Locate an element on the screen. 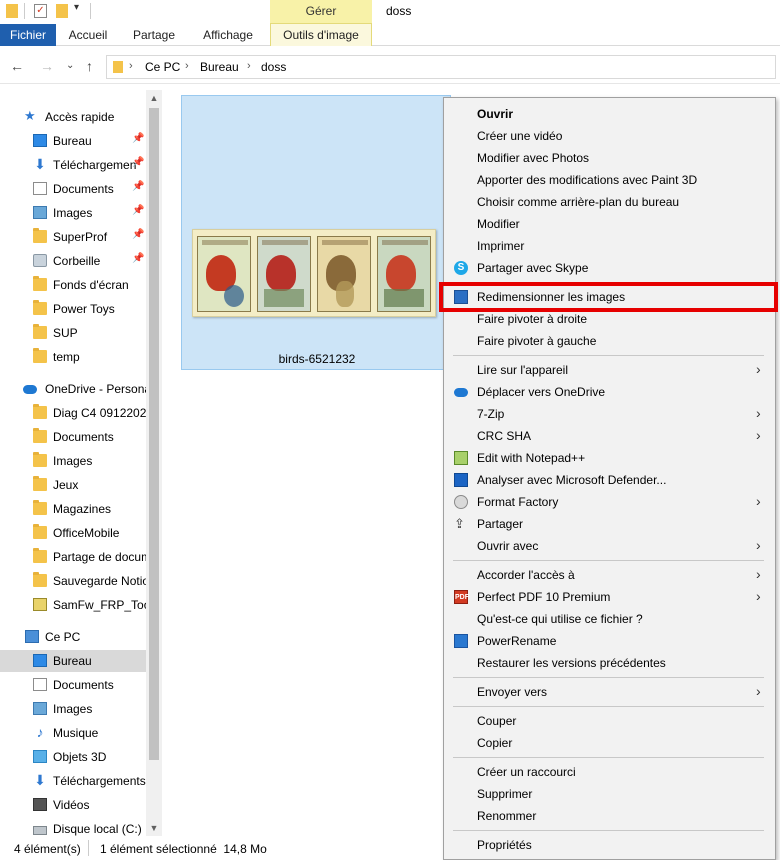 This screenshot has width=780, height=860. scrollbar-thumb is located at coordinates (154, 434).